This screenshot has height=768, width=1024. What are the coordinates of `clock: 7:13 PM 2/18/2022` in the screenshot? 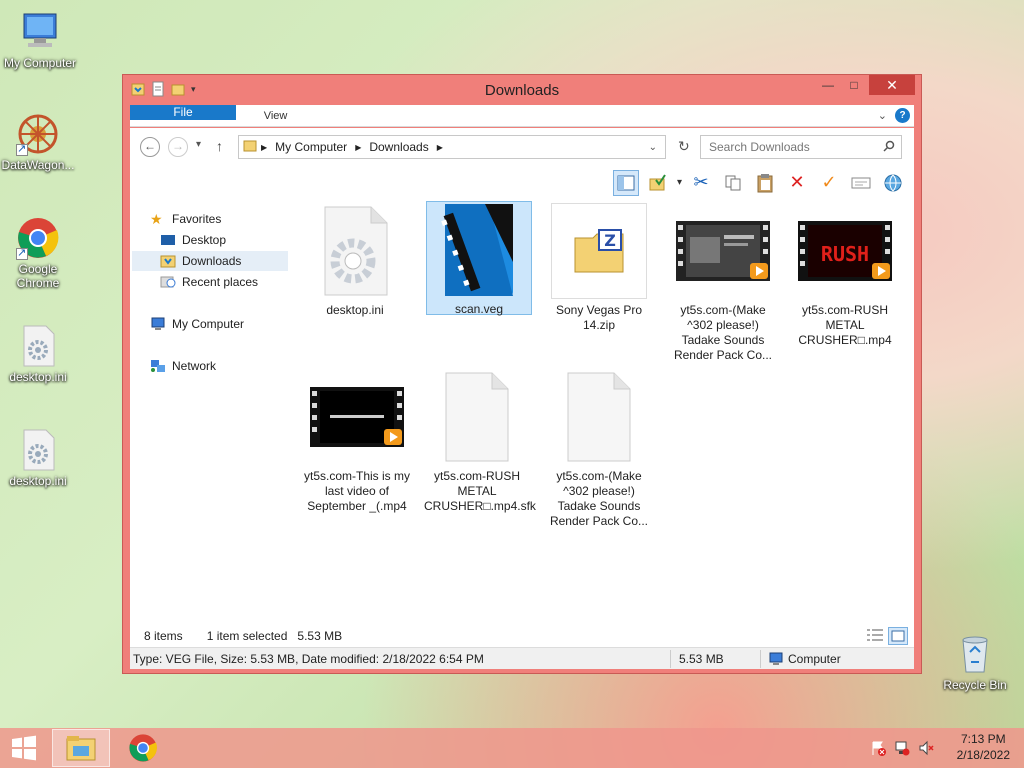 It's located at (983, 747).